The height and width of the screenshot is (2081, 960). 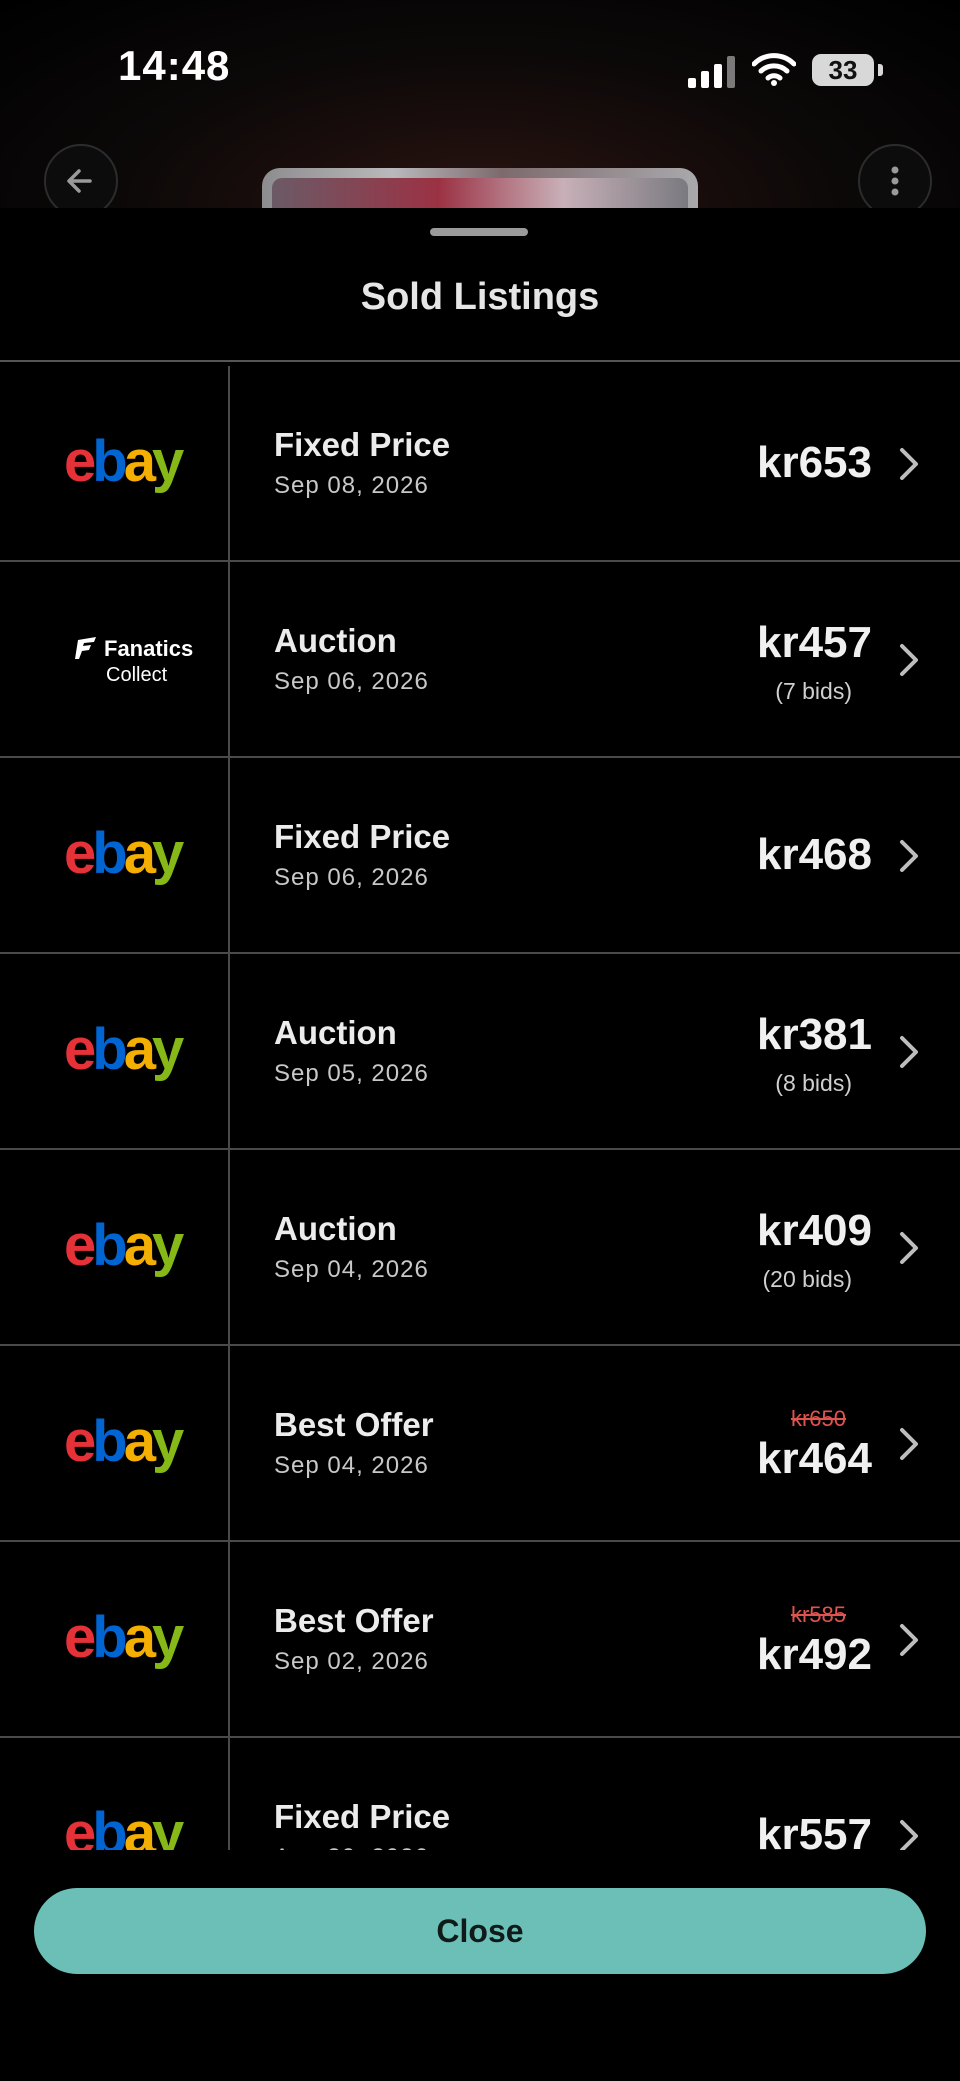 I want to click on arrow-left-icon, so click(x=79, y=181).